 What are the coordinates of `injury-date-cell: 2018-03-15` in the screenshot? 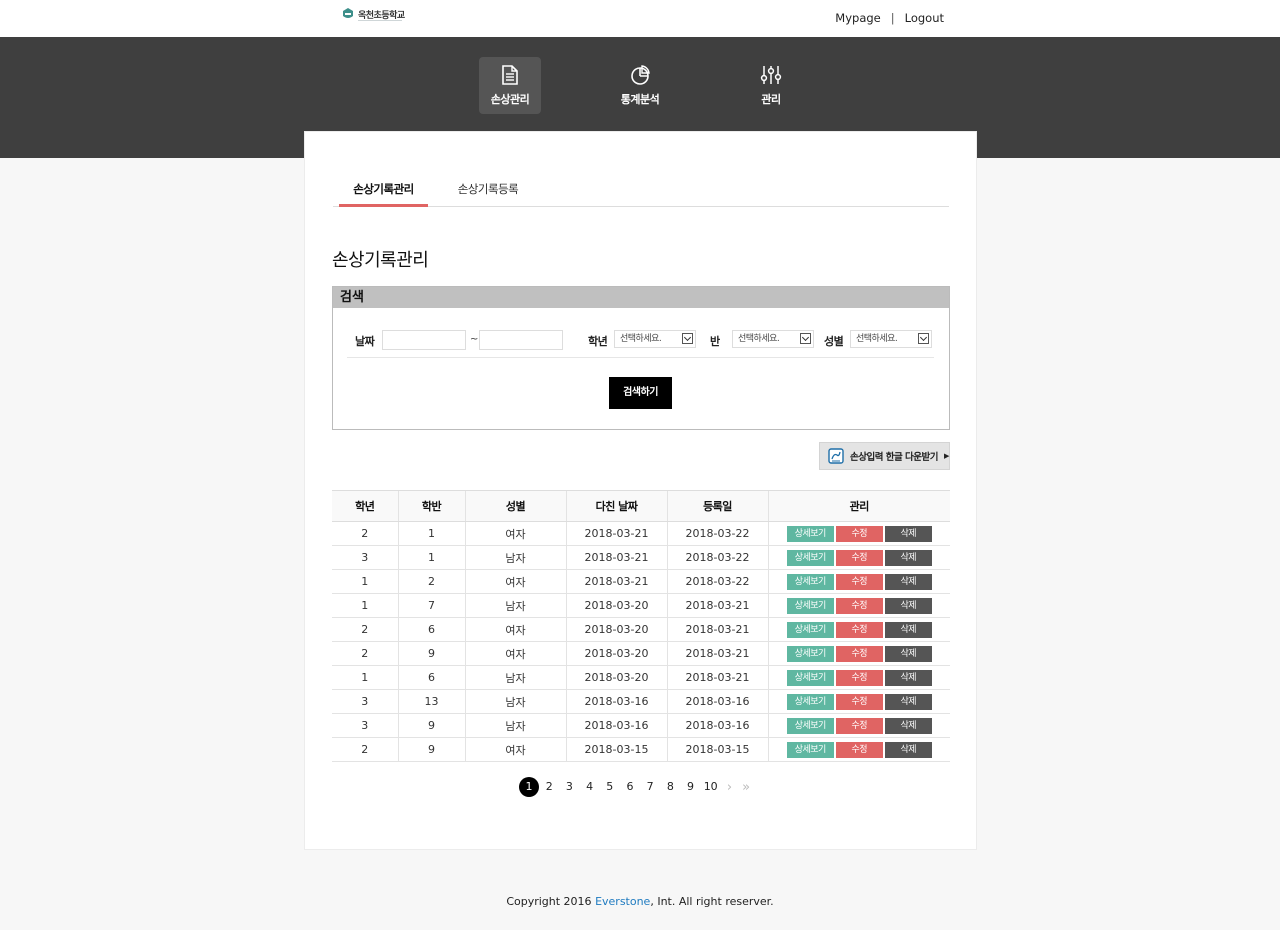 It's located at (616, 749).